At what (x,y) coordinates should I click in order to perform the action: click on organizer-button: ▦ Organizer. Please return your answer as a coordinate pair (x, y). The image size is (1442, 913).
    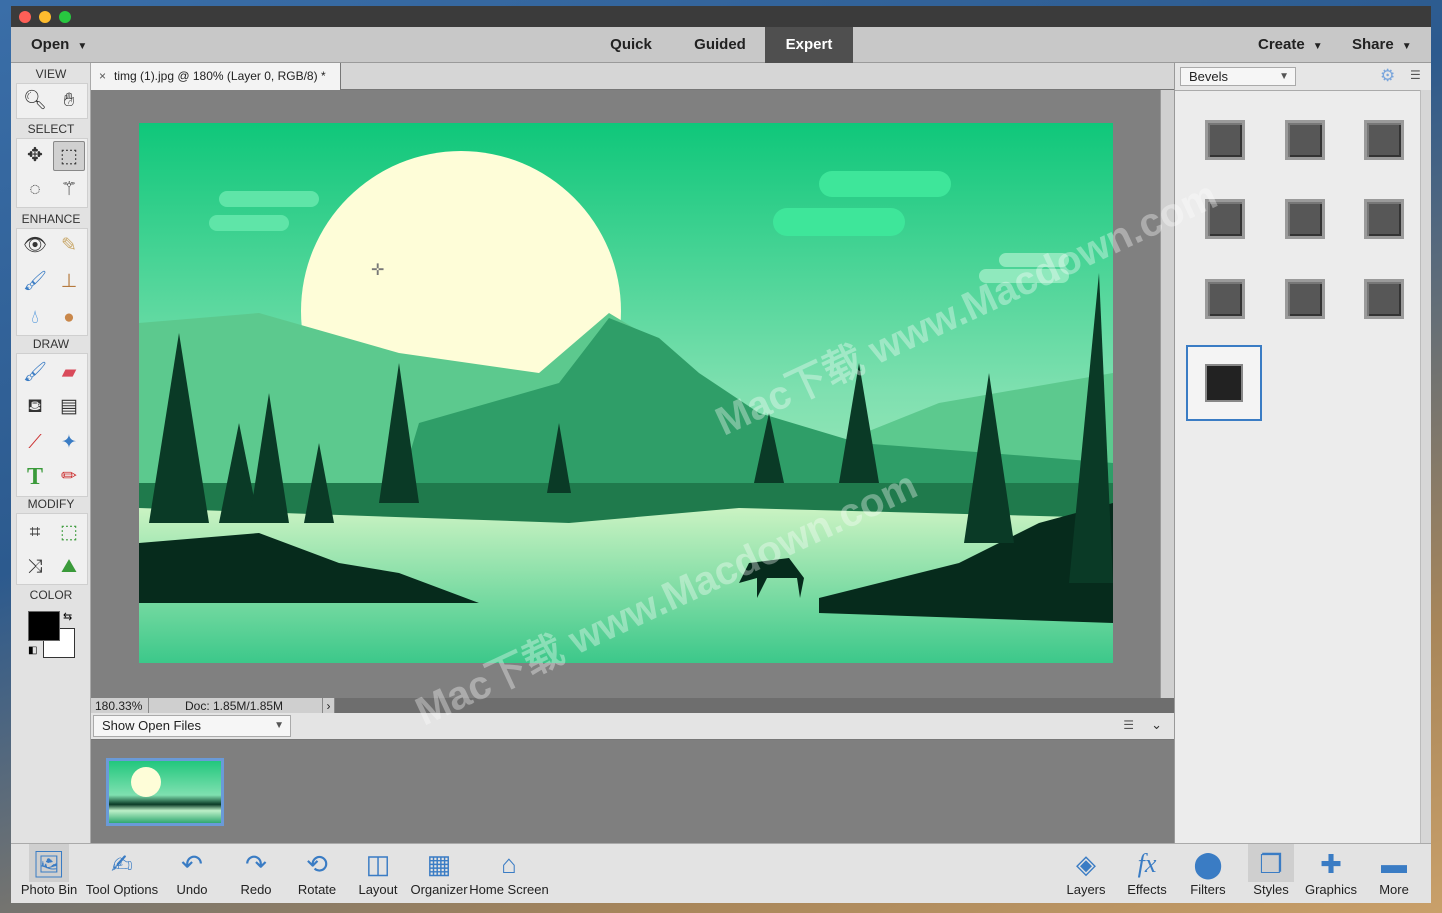
    Looking at the image, I should click on (439, 873).